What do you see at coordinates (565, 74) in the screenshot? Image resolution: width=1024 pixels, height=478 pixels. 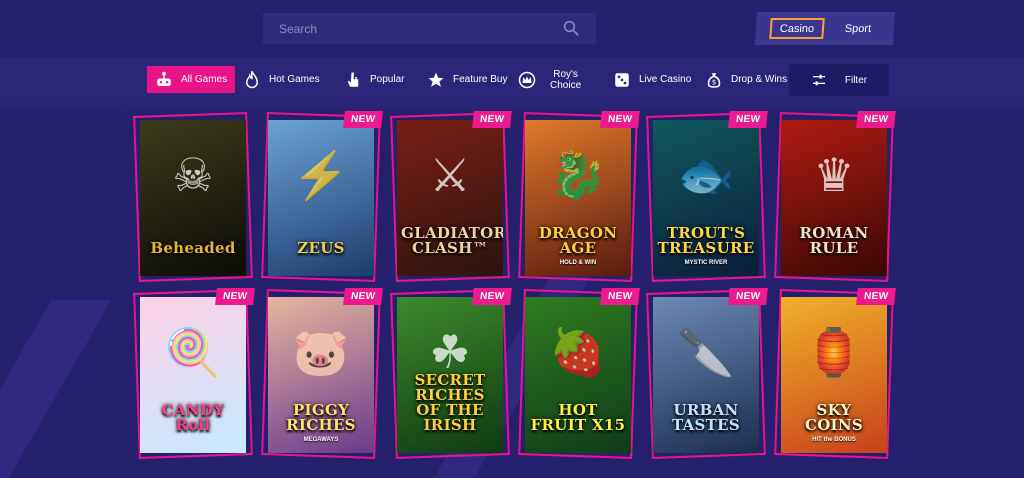 I see `nav-label-line1: Roy's` at bounding box center [565, 74].